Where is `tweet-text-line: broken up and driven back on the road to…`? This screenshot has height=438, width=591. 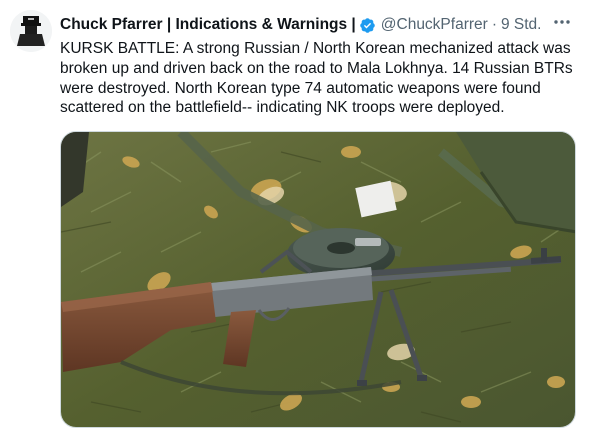
tweet-text-line: broken up and driven back on the road to… is located at coordinates (316, 68).